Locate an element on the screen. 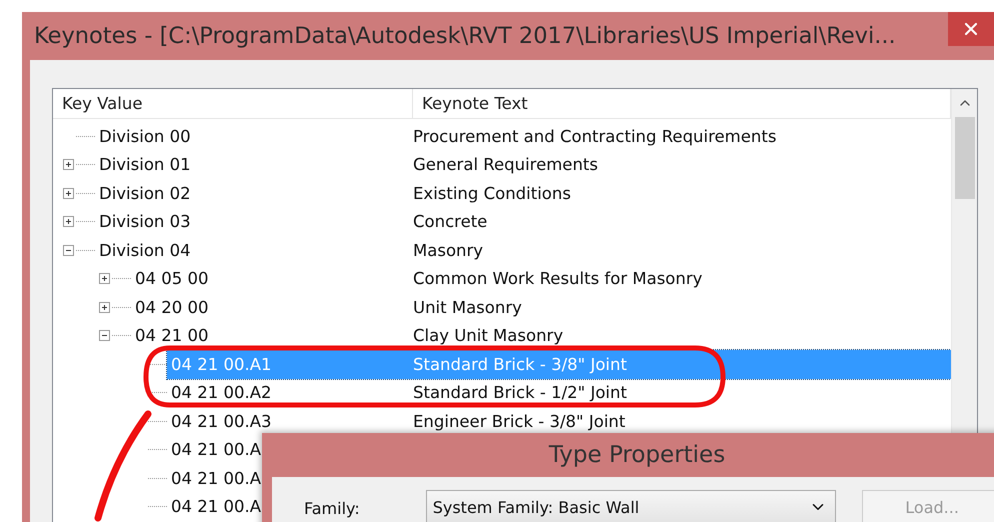 The image size is (994, 522). tree-row: 04 21 00.A2 Standard Brick - 1/2" Joint is located at coordinates (559, 392).